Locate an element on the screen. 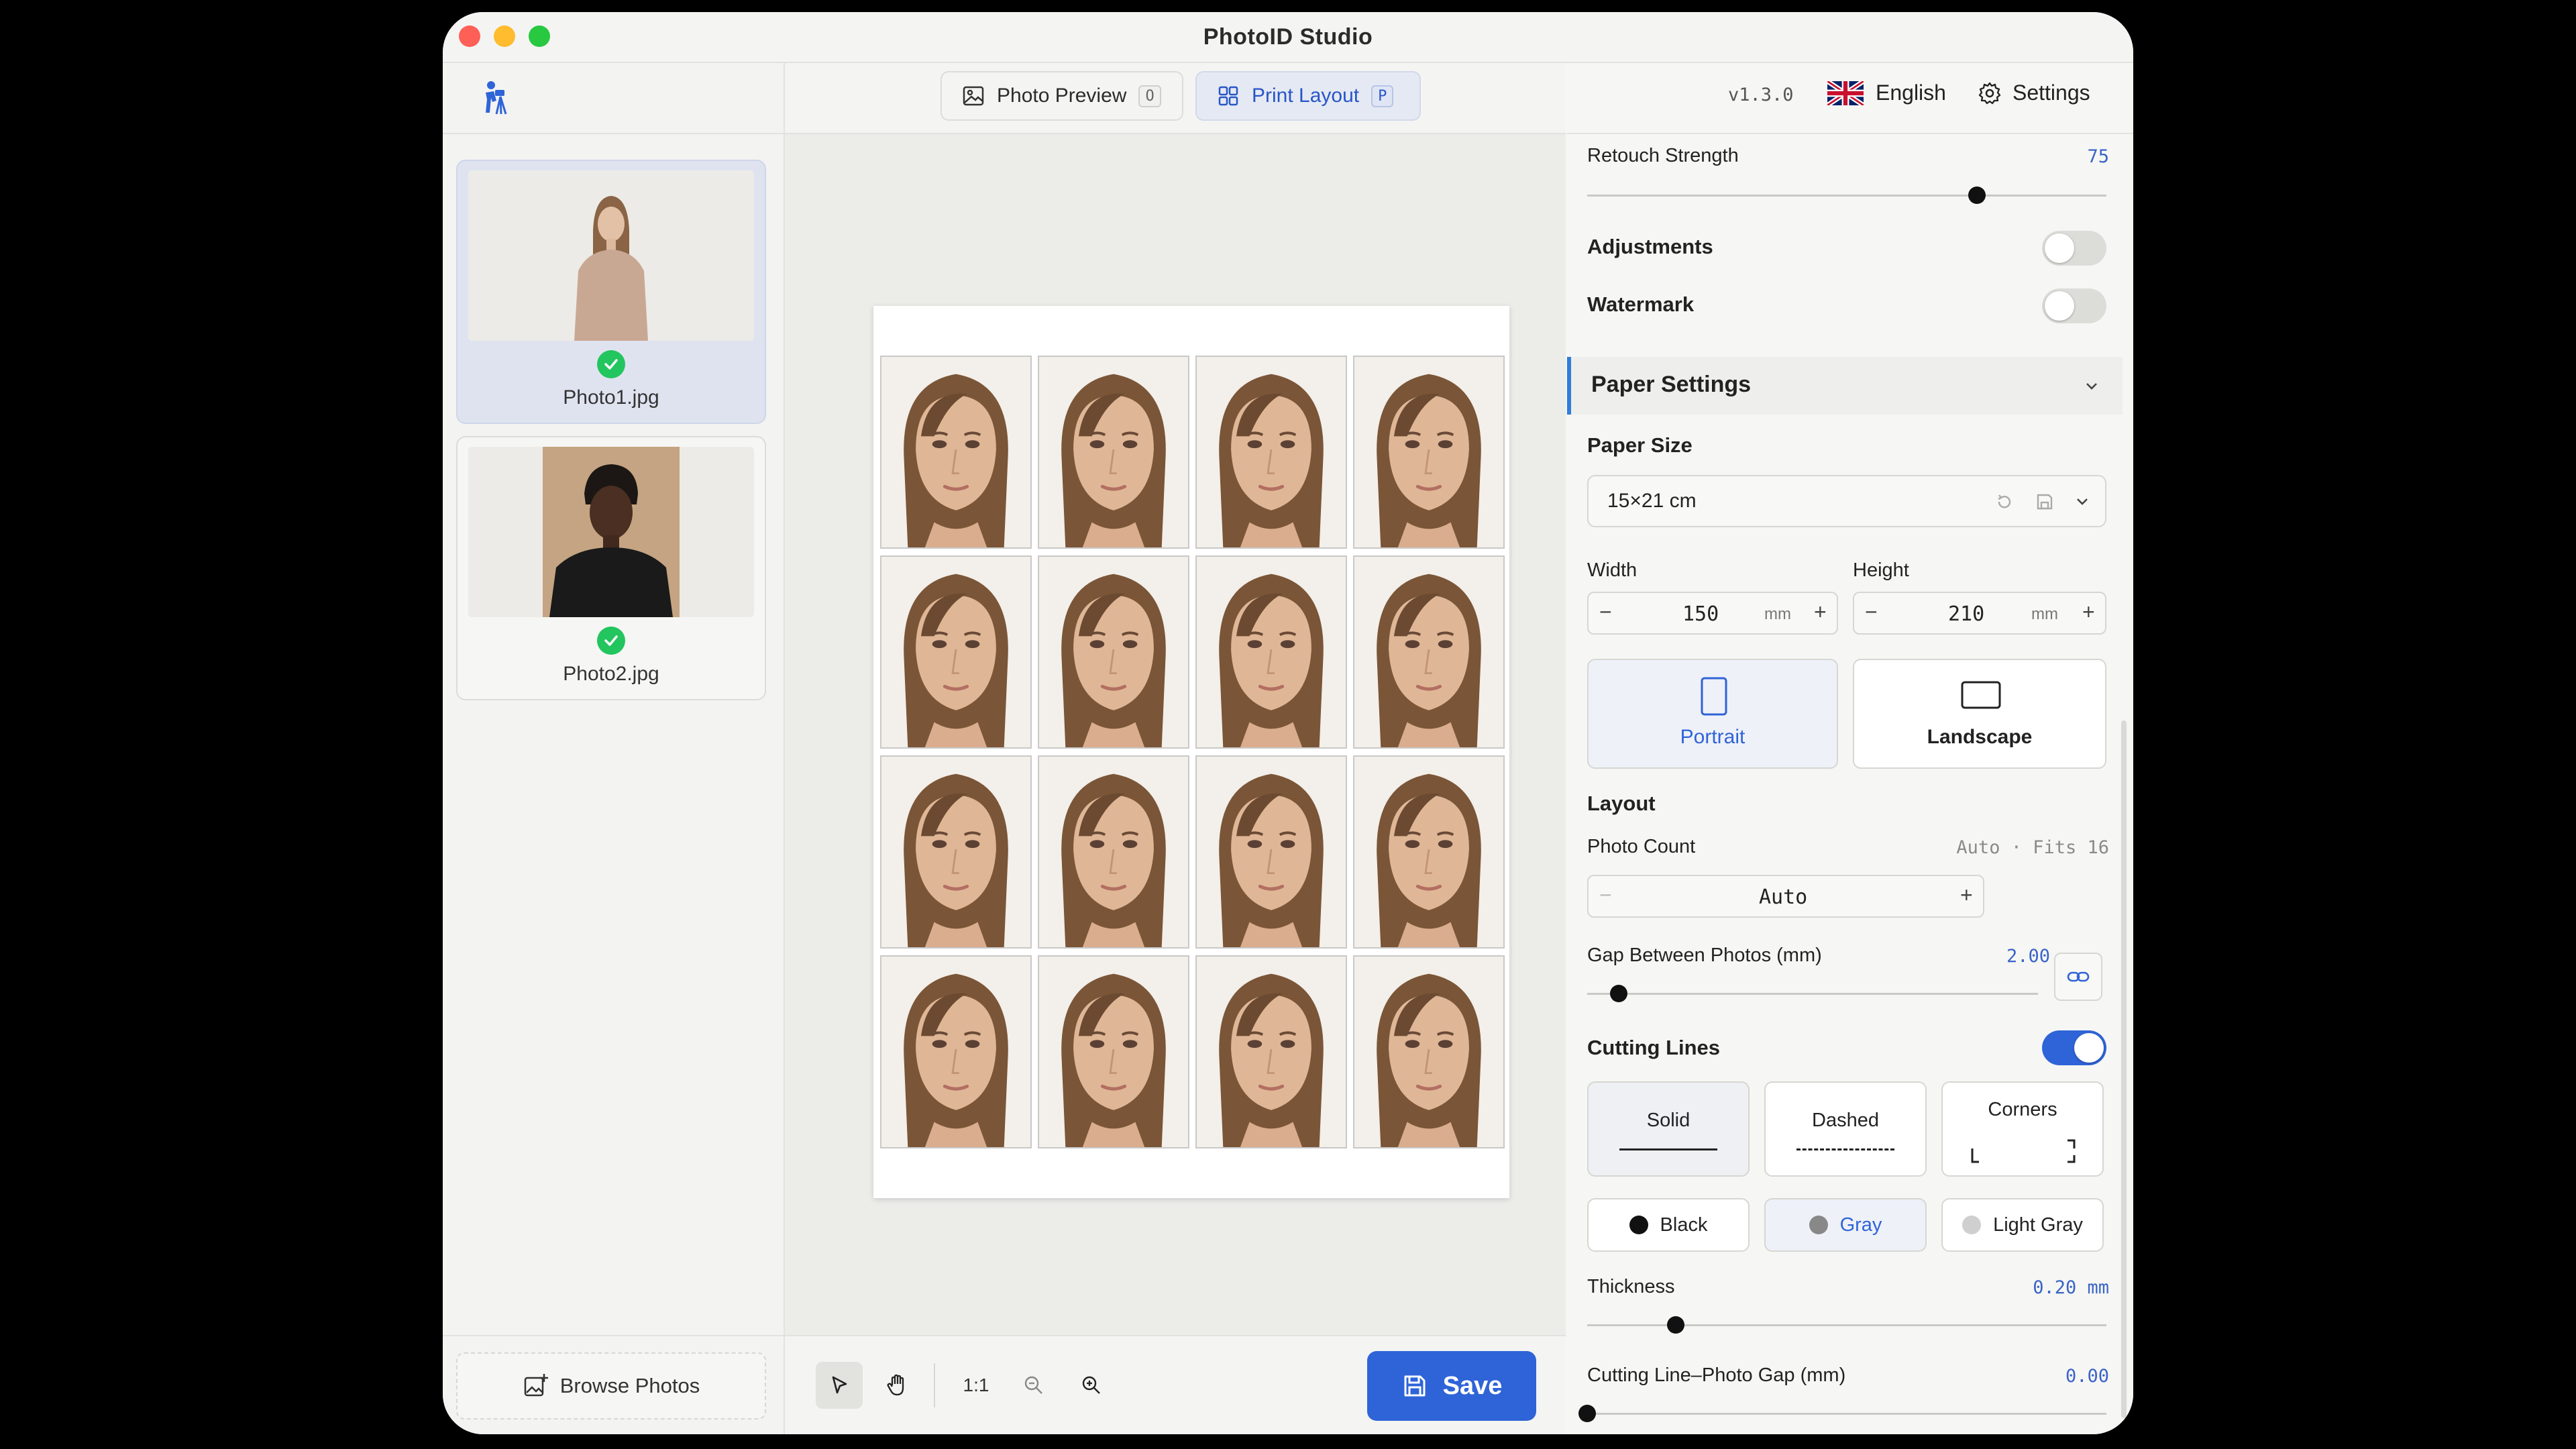 This screenshot has width=2576, height=1449. portrait-icon is located at coordinates (1714, 696).